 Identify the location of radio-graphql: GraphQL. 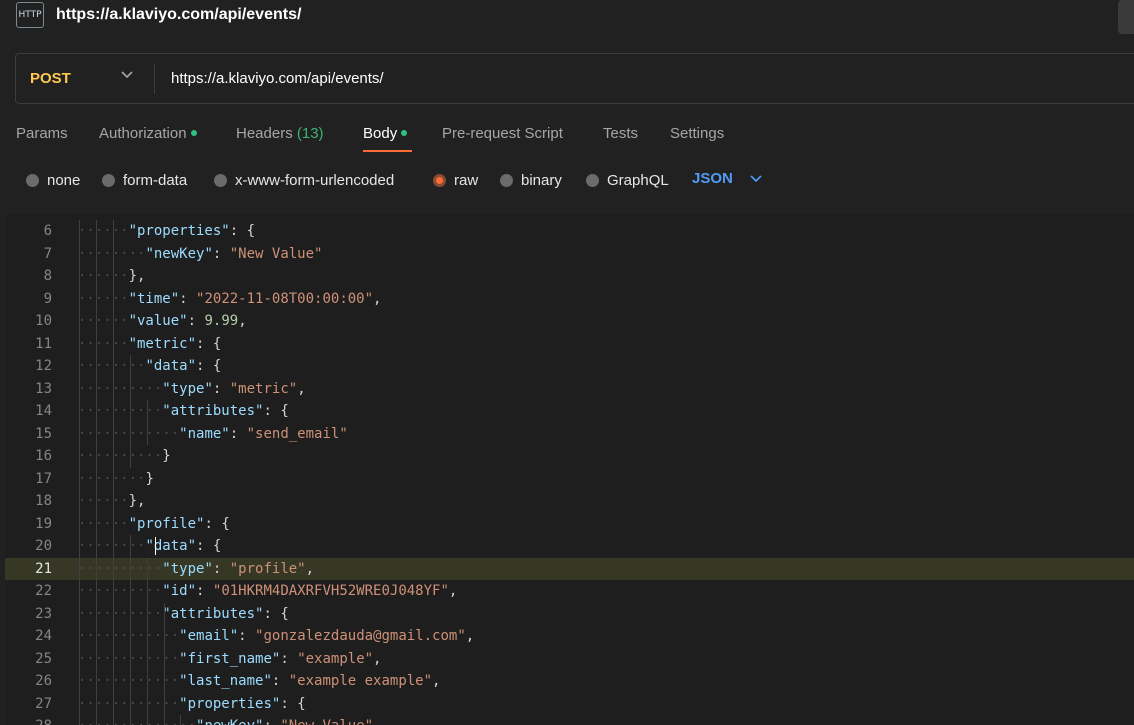
(627, 180).